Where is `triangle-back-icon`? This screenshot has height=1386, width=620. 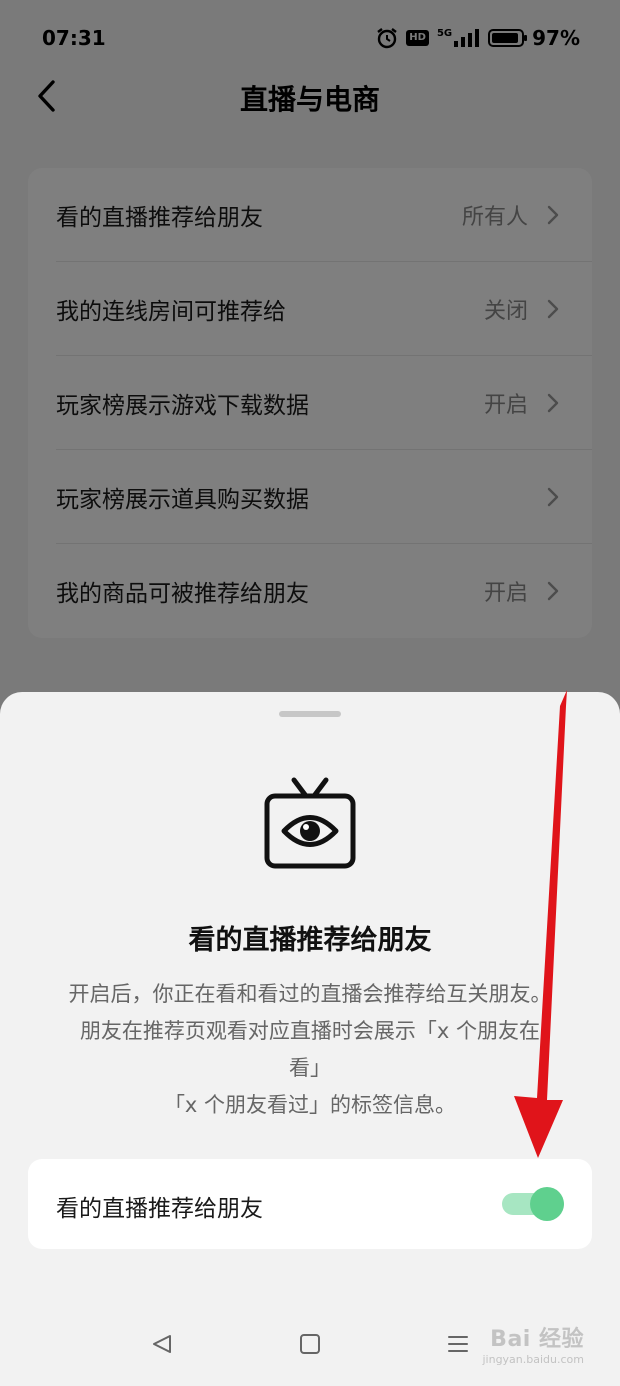
triangle-back-icon is located at coordinates (162, 1344).